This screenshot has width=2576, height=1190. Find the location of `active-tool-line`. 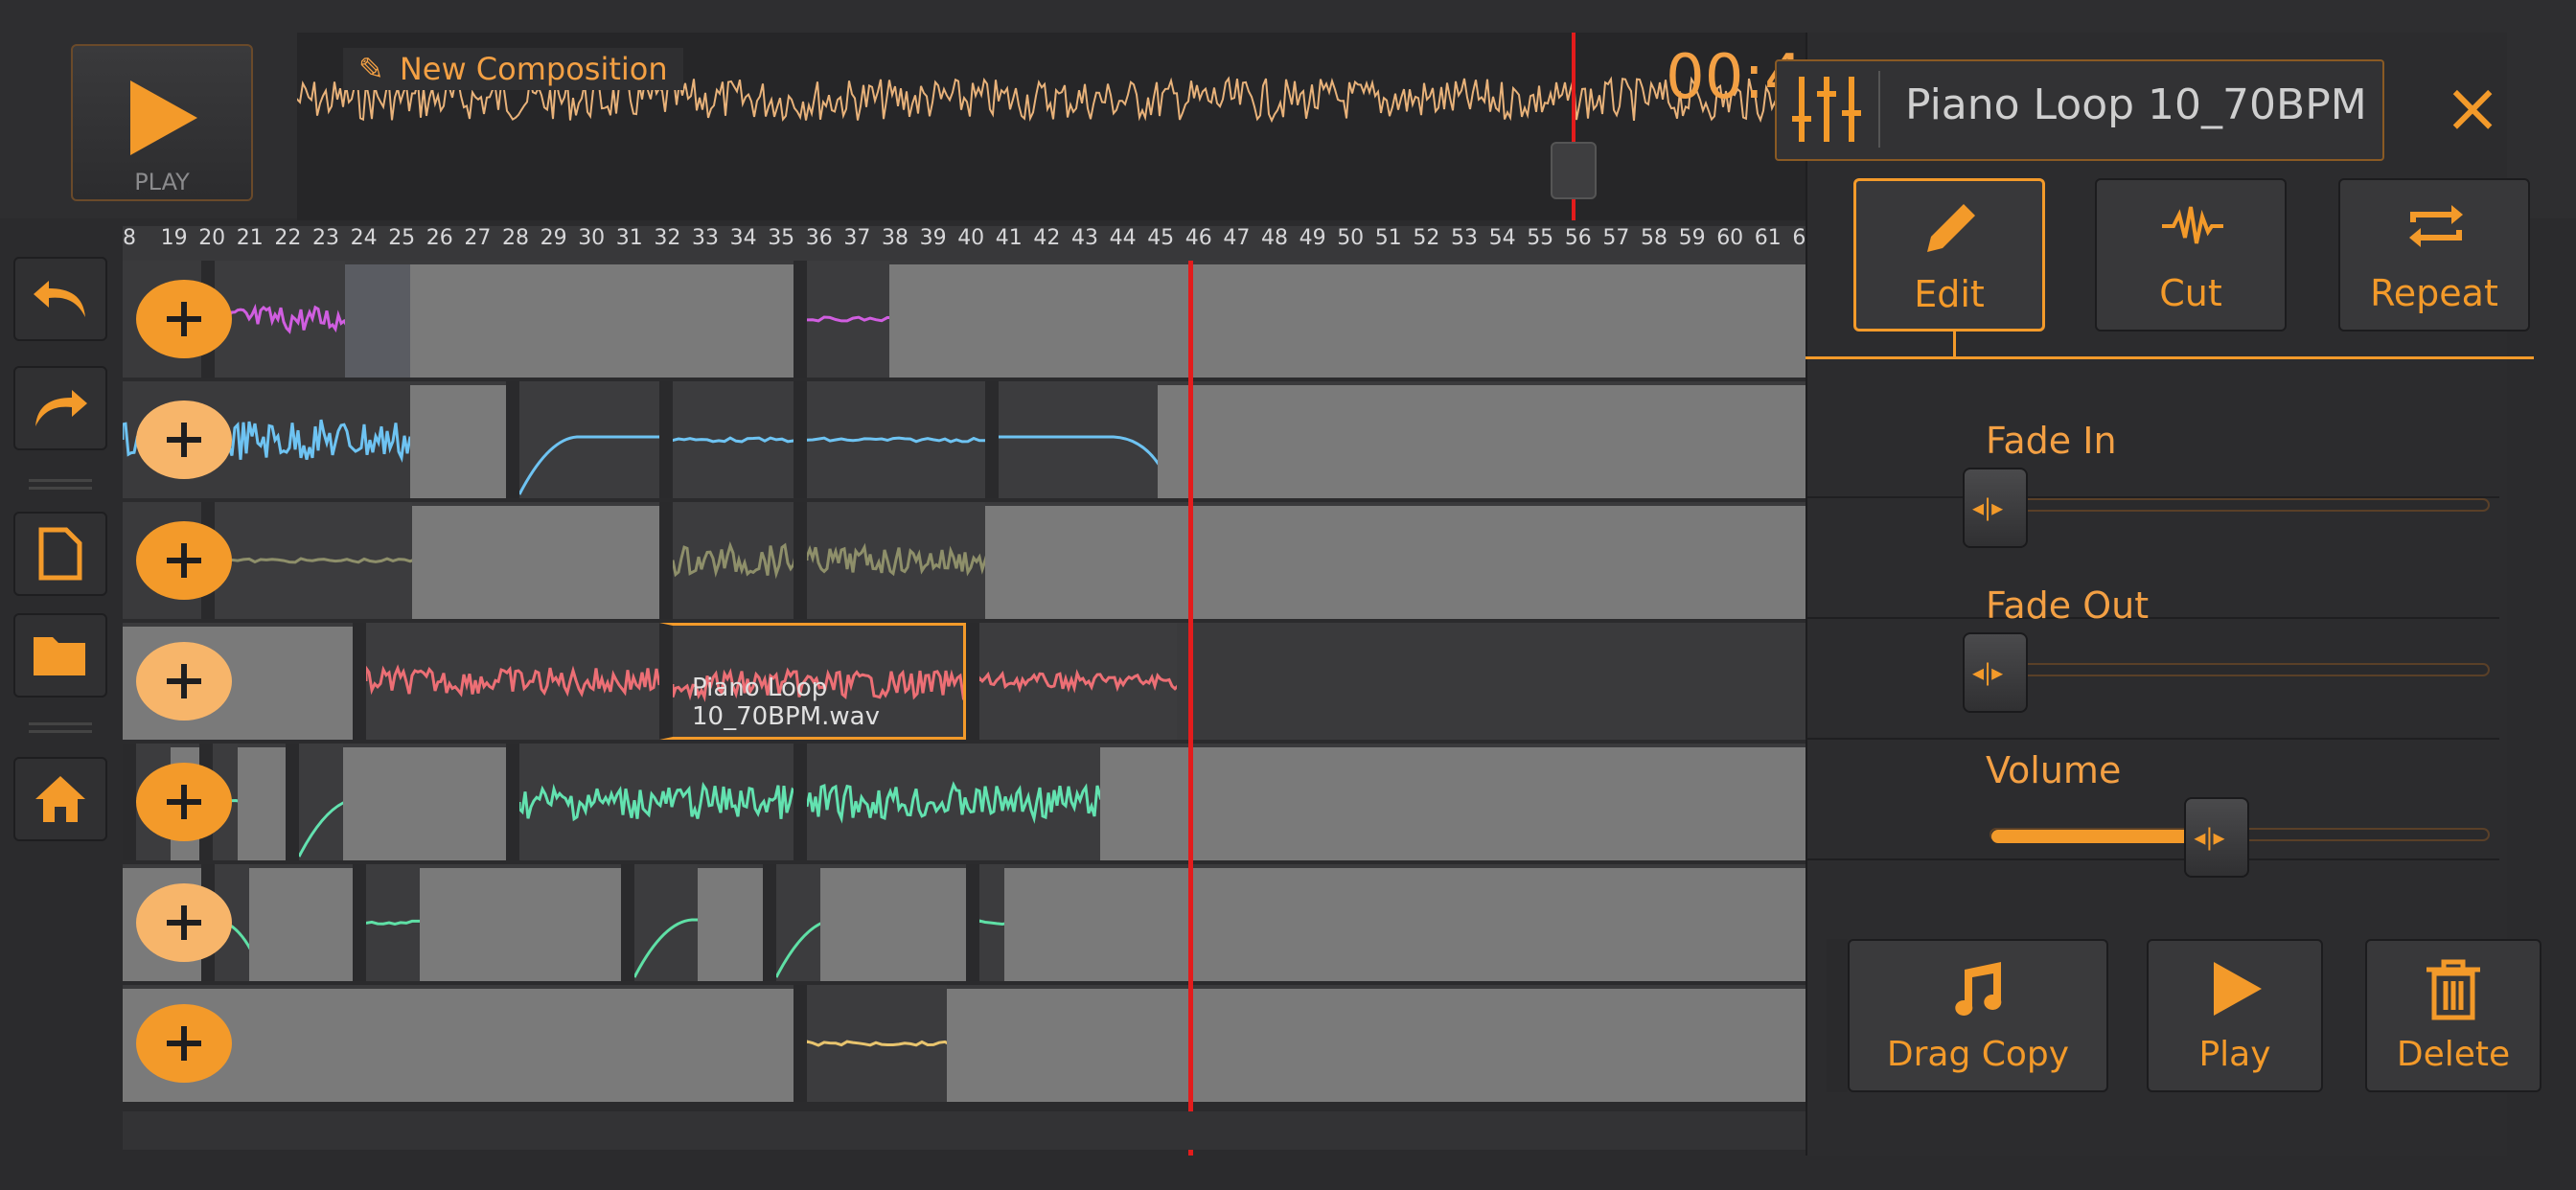

active-tool-line is located at coordinates (2170, 358).